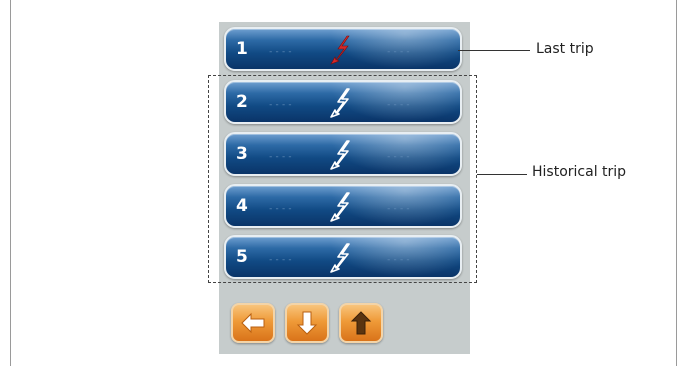  What do you see at coordinates (281, 52) in the screenshot?
I see `trip-left-value: ----` at bounding box center [281, 52].